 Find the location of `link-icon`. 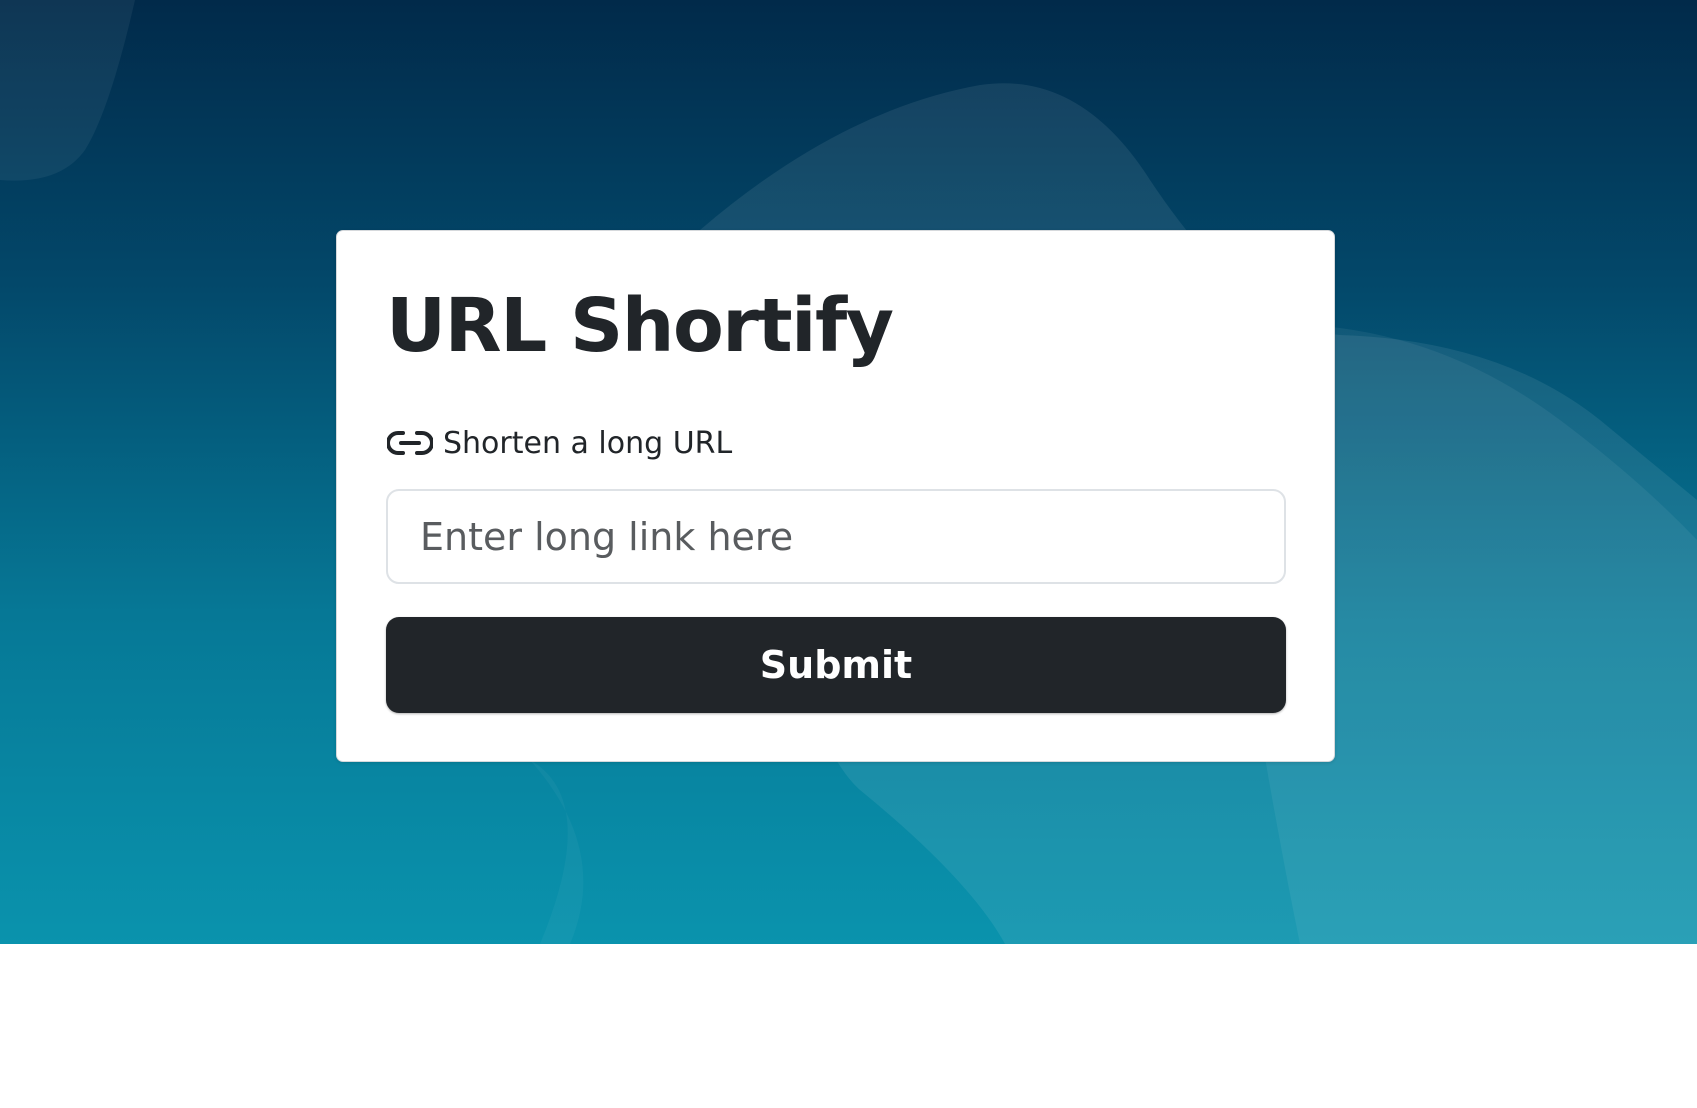

link-icon is located at coordinates (410, 443).